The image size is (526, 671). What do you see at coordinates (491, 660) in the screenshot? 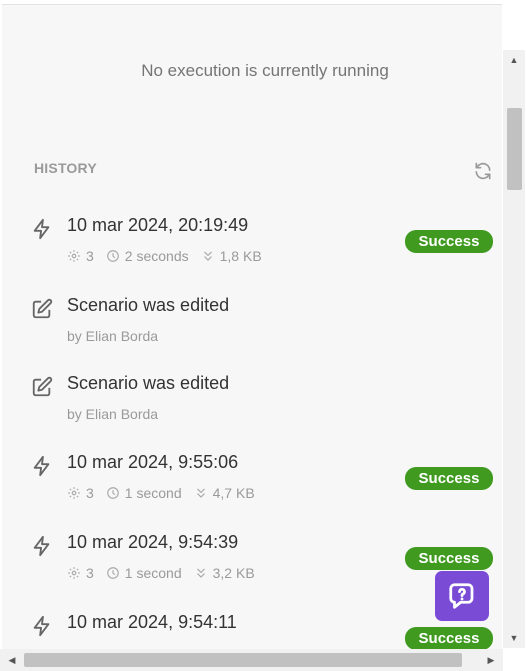
I see `scroll-right-arrow: ▶` at bounding box center [491, 660].